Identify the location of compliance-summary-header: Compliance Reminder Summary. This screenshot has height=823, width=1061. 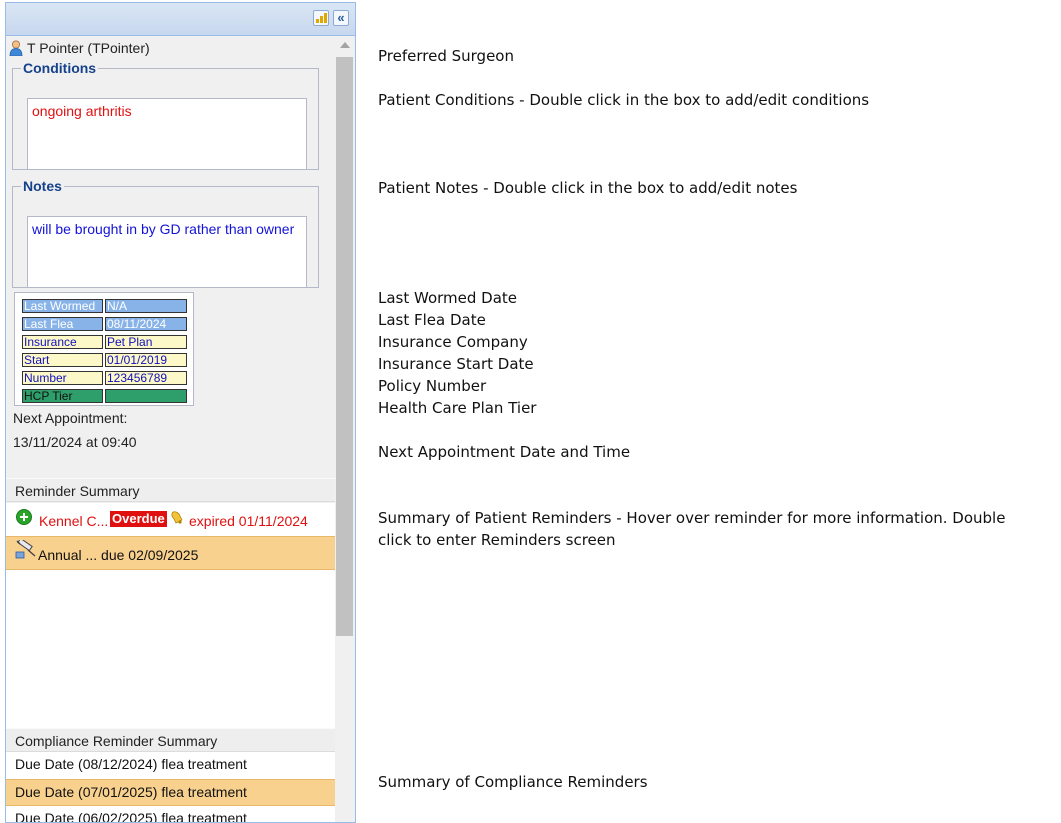
(170, 740).